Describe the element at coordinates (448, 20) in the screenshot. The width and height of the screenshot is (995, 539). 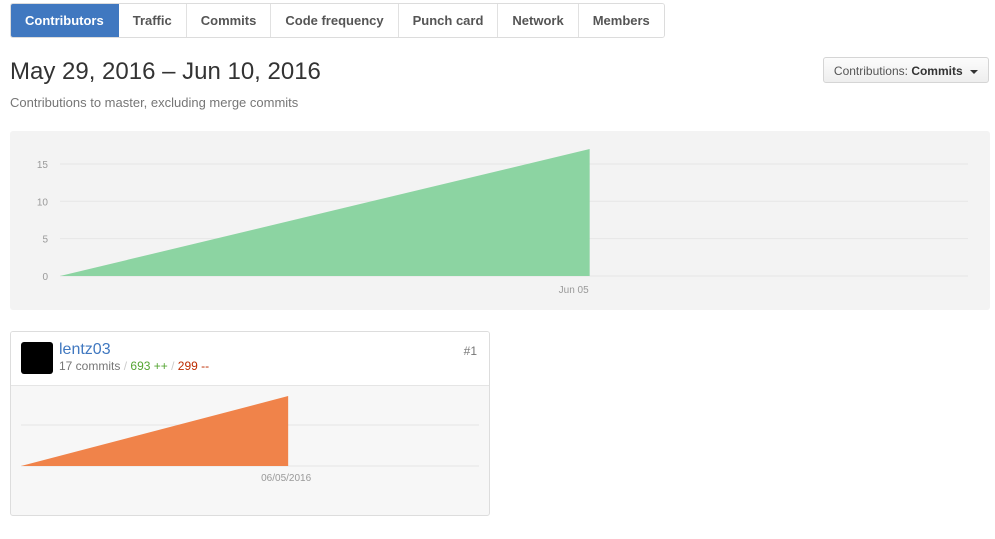
I see `tab-punch-card: Punch card` at that location.